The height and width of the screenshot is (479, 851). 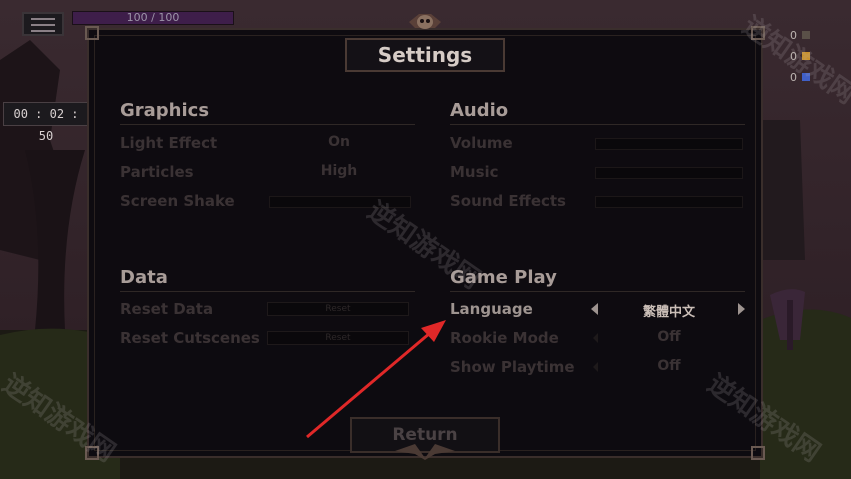 What do you see at coordinates (157, 172) in the screenshot?
I see `particles-label: Particles` at bounding box center [157, 172].